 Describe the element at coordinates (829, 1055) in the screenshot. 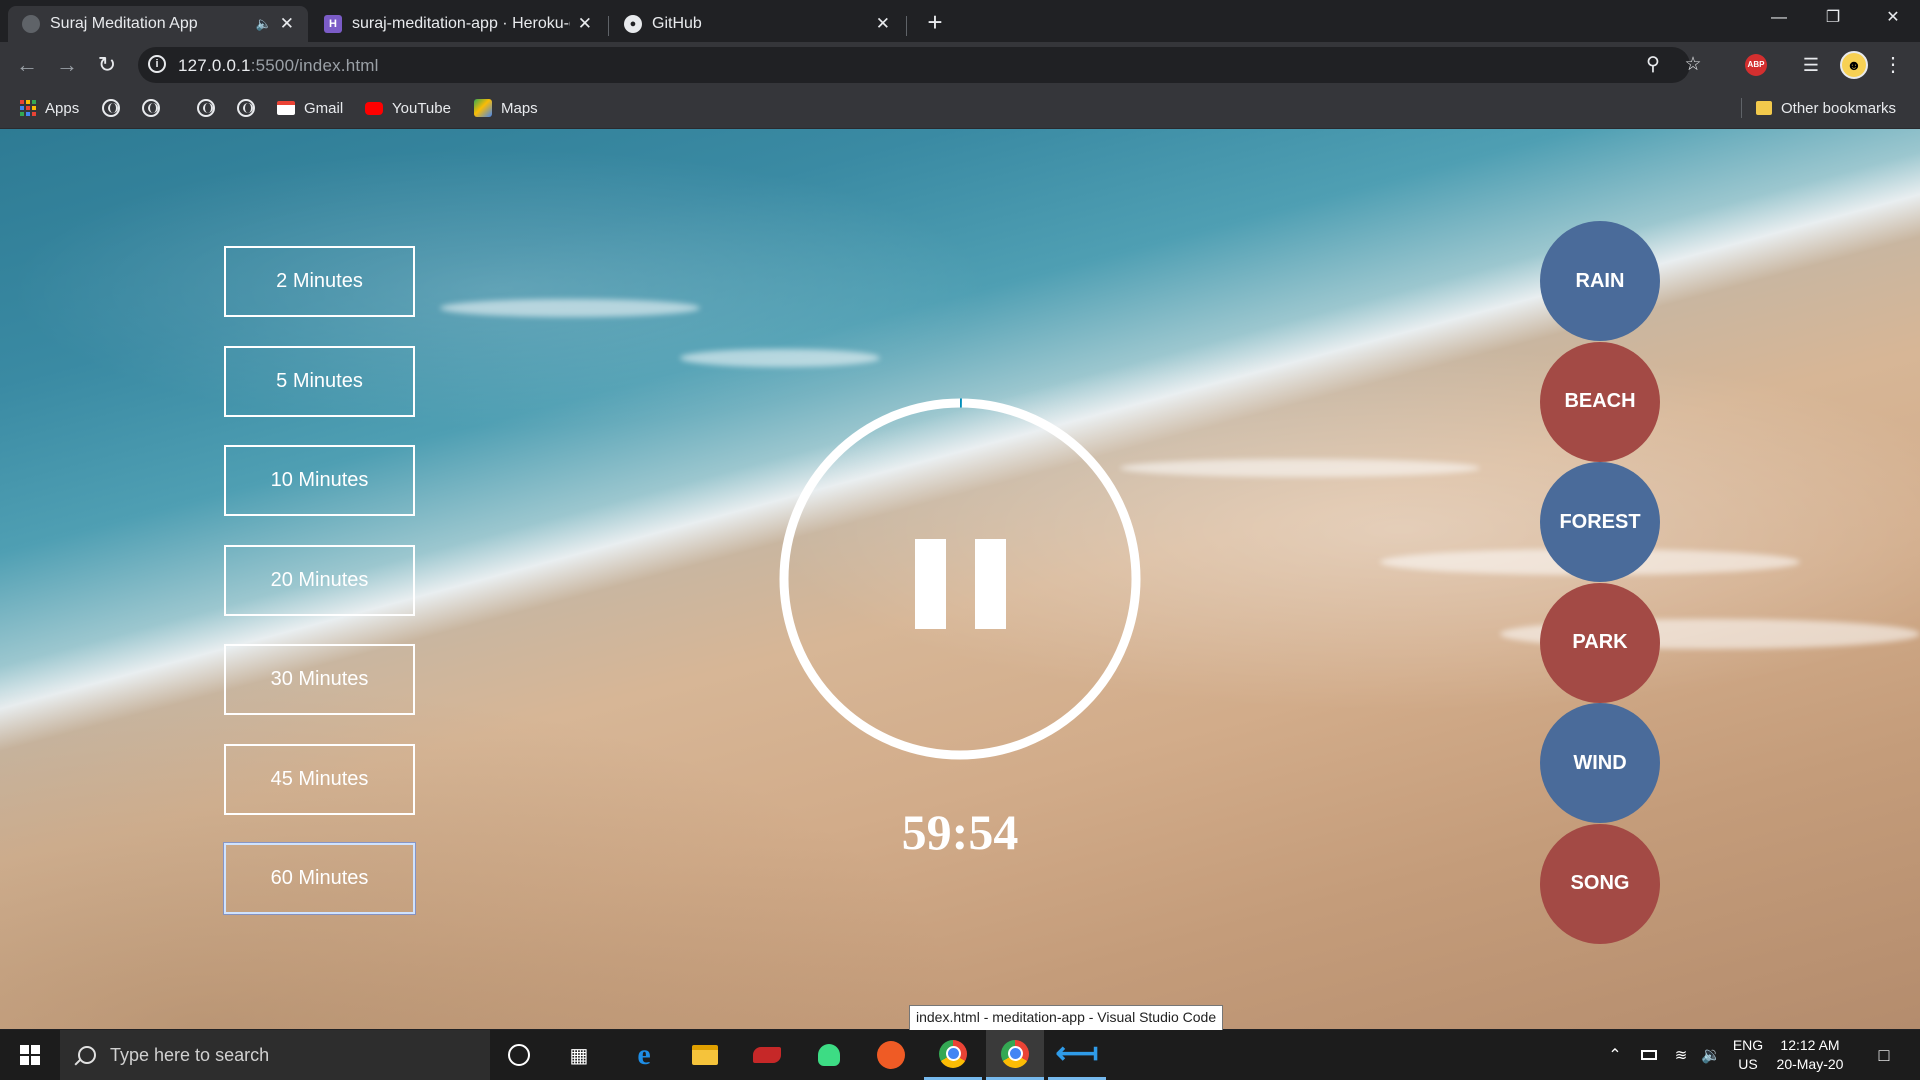

I see `android-studio-icon` at that location.